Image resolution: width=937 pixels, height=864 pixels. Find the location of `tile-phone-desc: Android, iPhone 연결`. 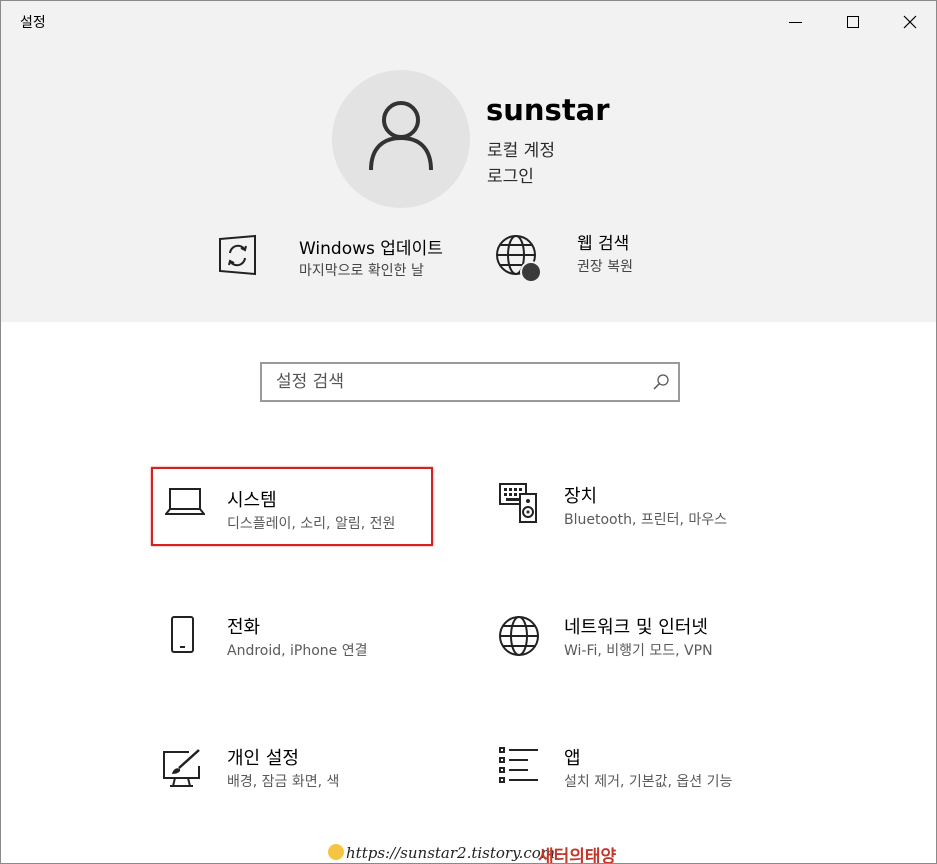

tile-phone-desc: Android, iPhone 연결 is located at coordinates (297, 651).